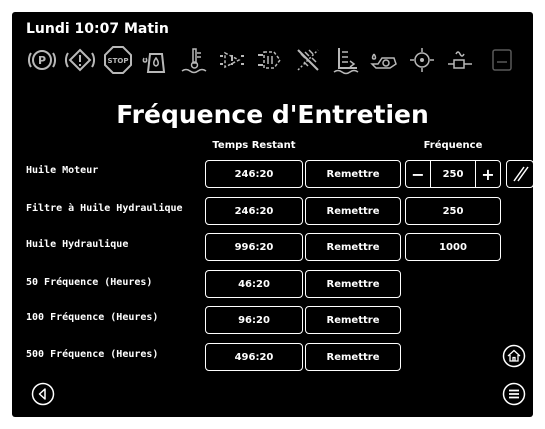 Image resolution: width=545 pixels, height=429 pixels. I want to click on edit-slash-icon, so click(521, 174).